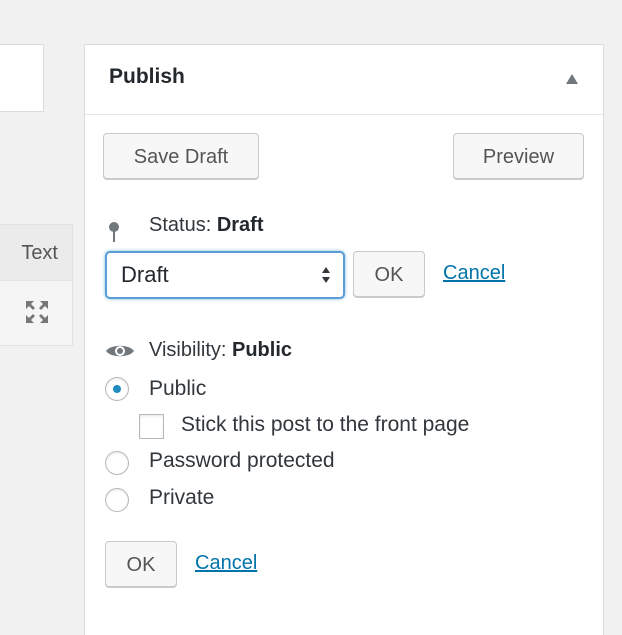 The image size is (622, 635). Describe the element at coordinates (147, 76) in the screenshot. I see `publish-box-title: Publish` at that location.